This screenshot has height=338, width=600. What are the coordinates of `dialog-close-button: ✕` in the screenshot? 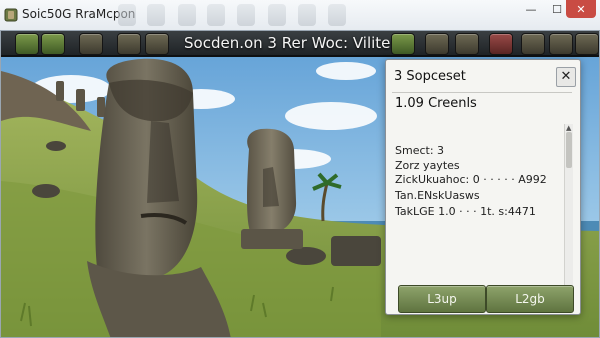 It's located at (566, 77).